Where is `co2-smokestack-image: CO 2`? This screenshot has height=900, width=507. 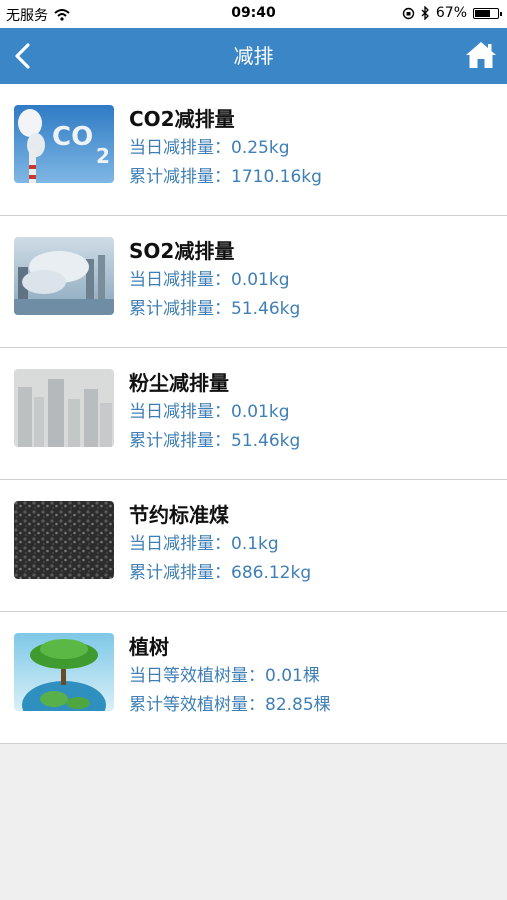 co2-smokestack-image: CO 2 is located at coordinates (64, 144).